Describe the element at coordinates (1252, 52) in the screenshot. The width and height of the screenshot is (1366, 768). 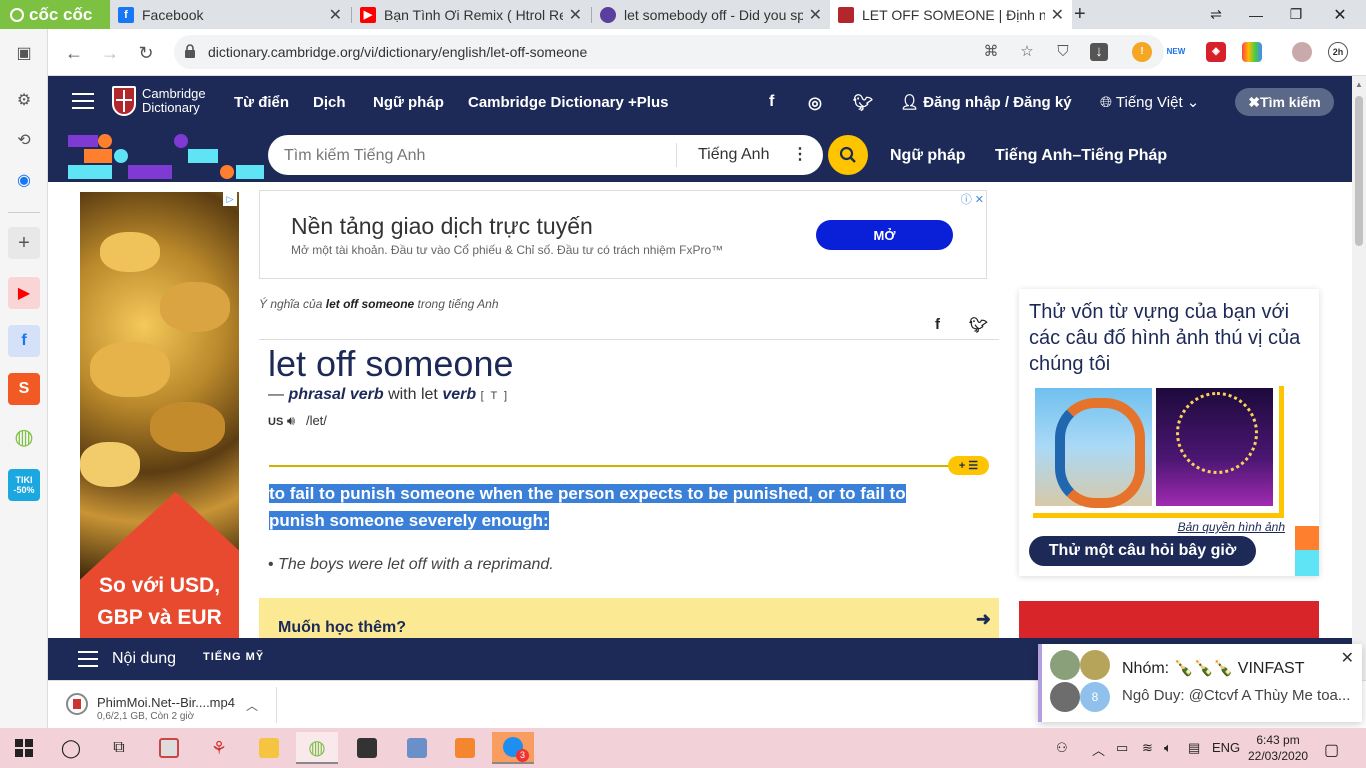
I see `extension-color-icon` at that location.